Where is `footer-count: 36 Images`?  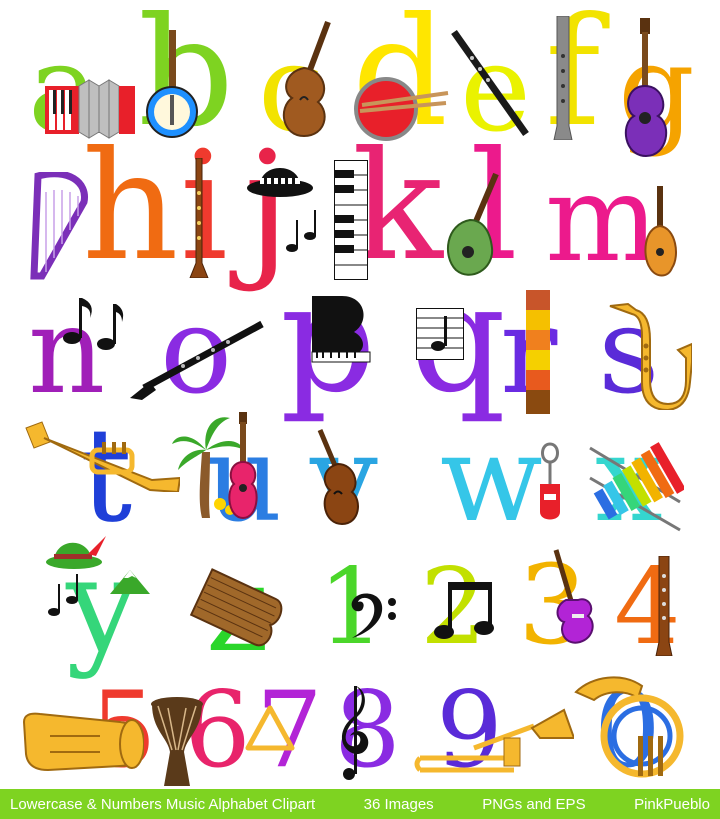 footer-count: 36 Images is located at coordinates (398, 804).